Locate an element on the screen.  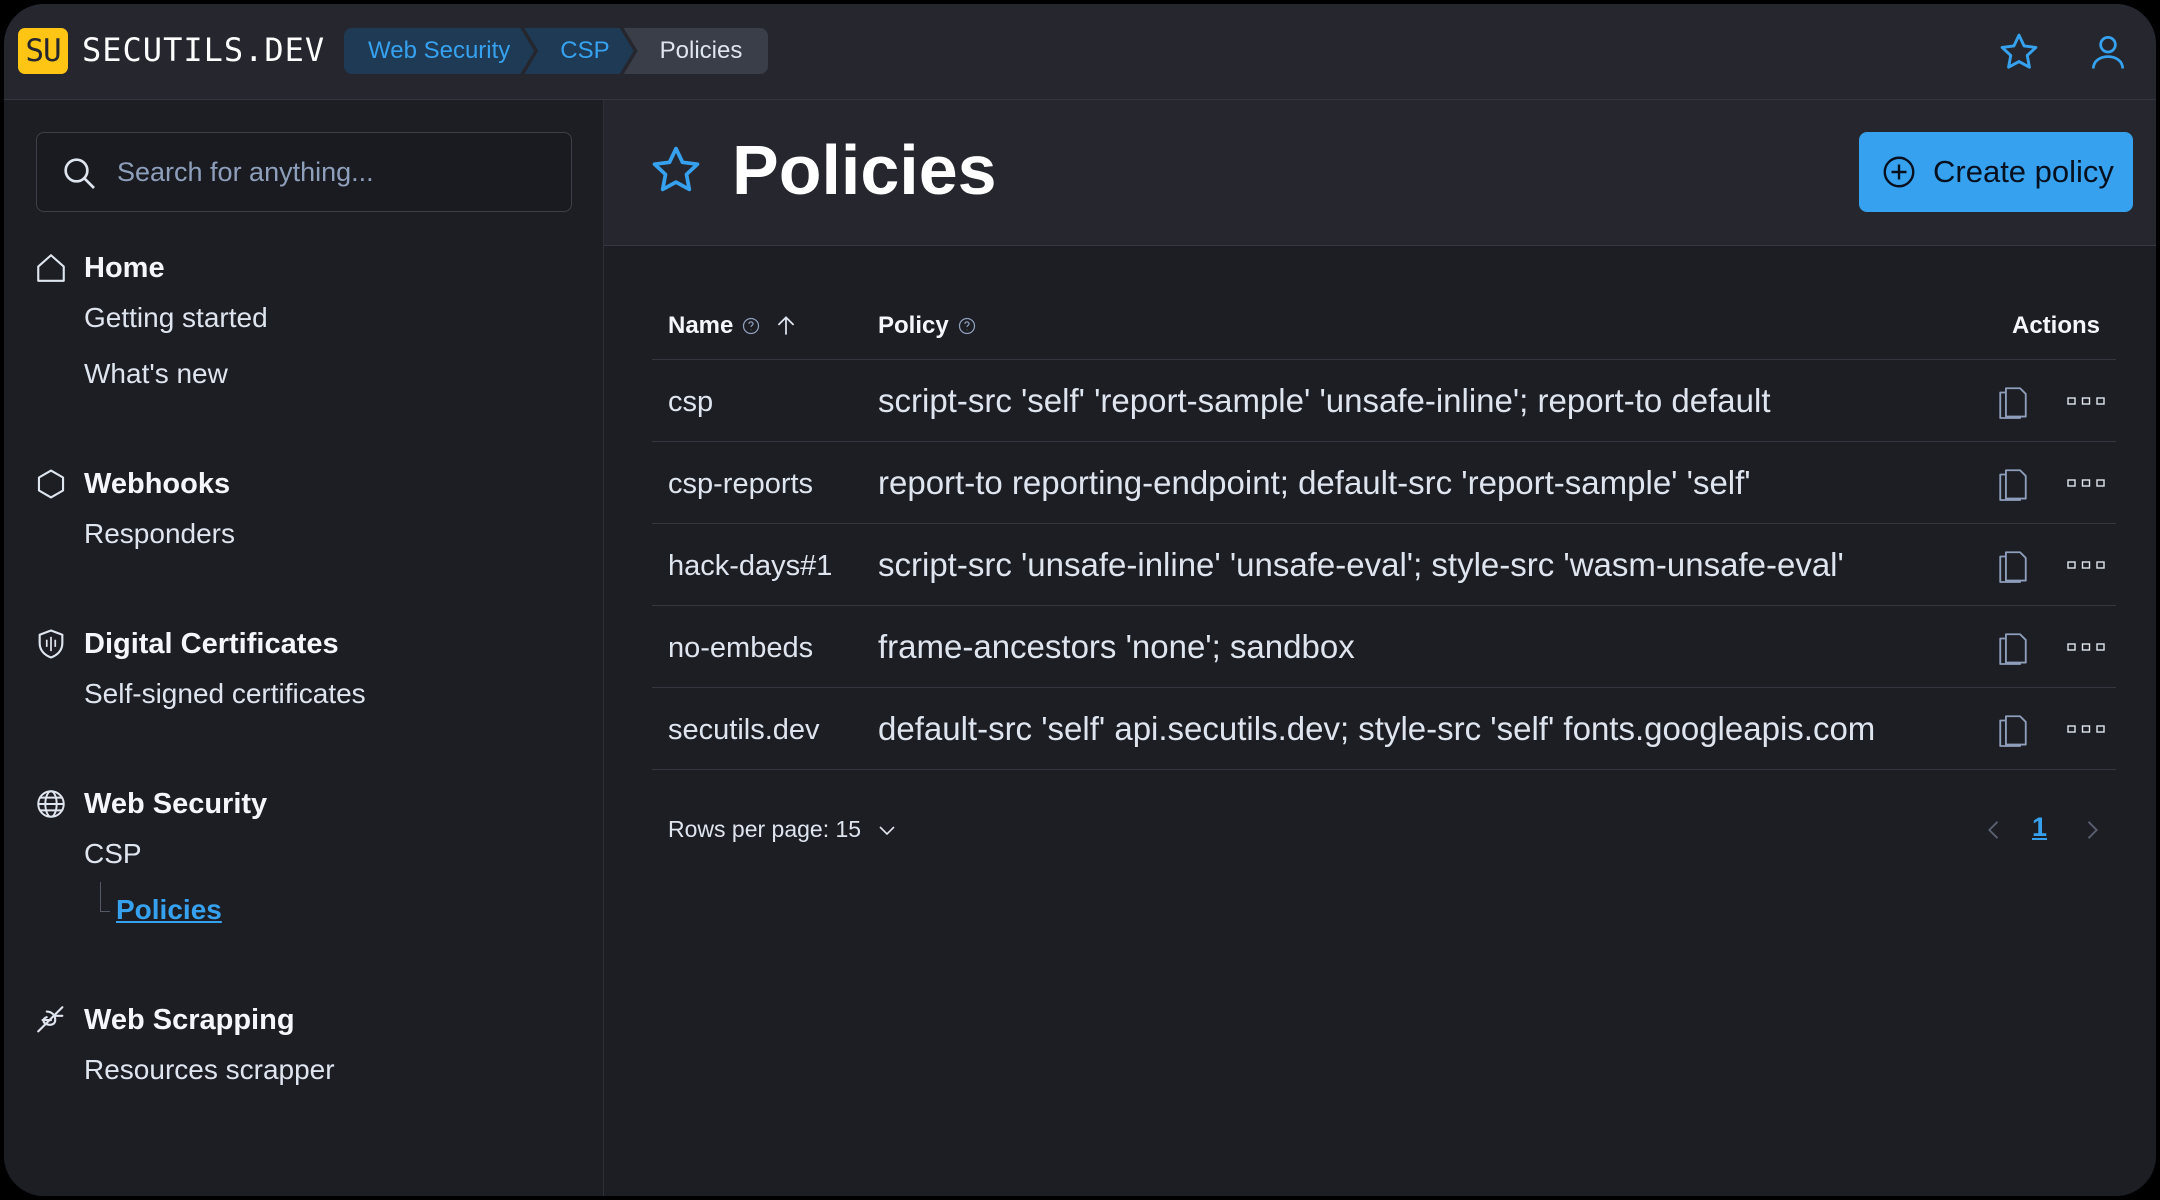
pagination: Rows per page: 15 1 is located at coordinates (1384, 830).